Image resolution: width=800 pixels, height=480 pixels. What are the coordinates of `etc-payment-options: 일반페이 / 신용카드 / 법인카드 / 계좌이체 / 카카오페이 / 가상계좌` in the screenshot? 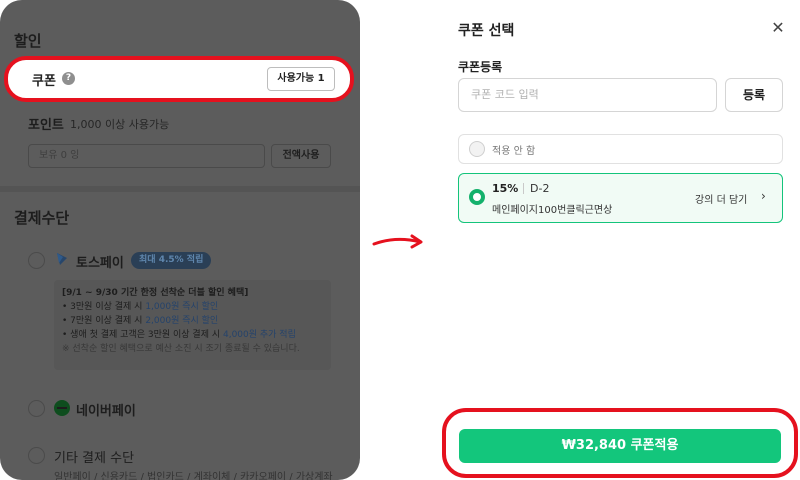 It's located at (193, 476).